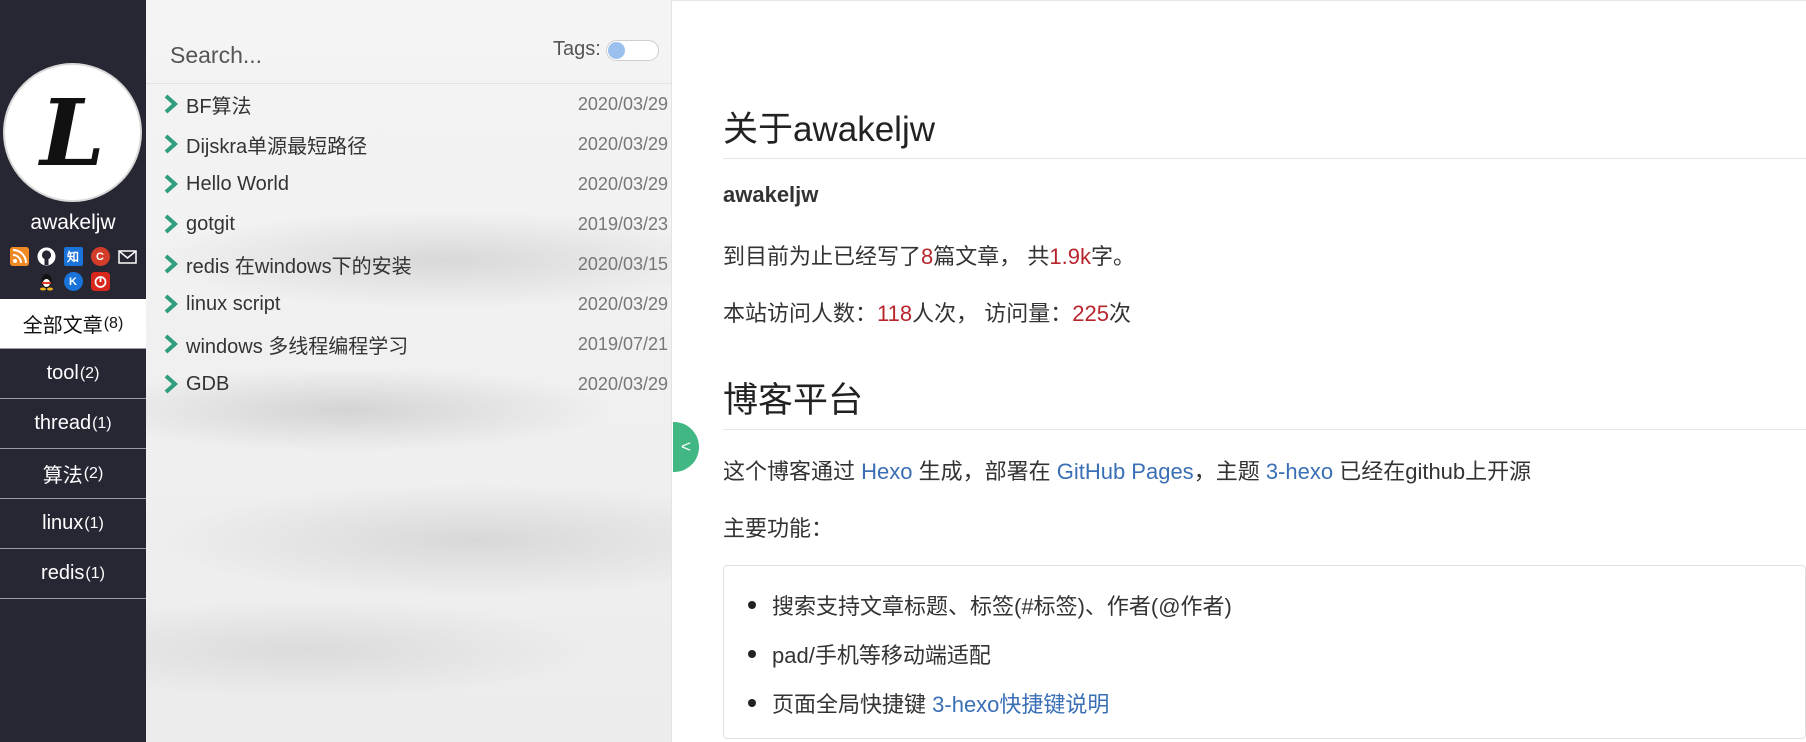  I want to click on list-item: pad/手机等移动端适配, so click(1274, 653).